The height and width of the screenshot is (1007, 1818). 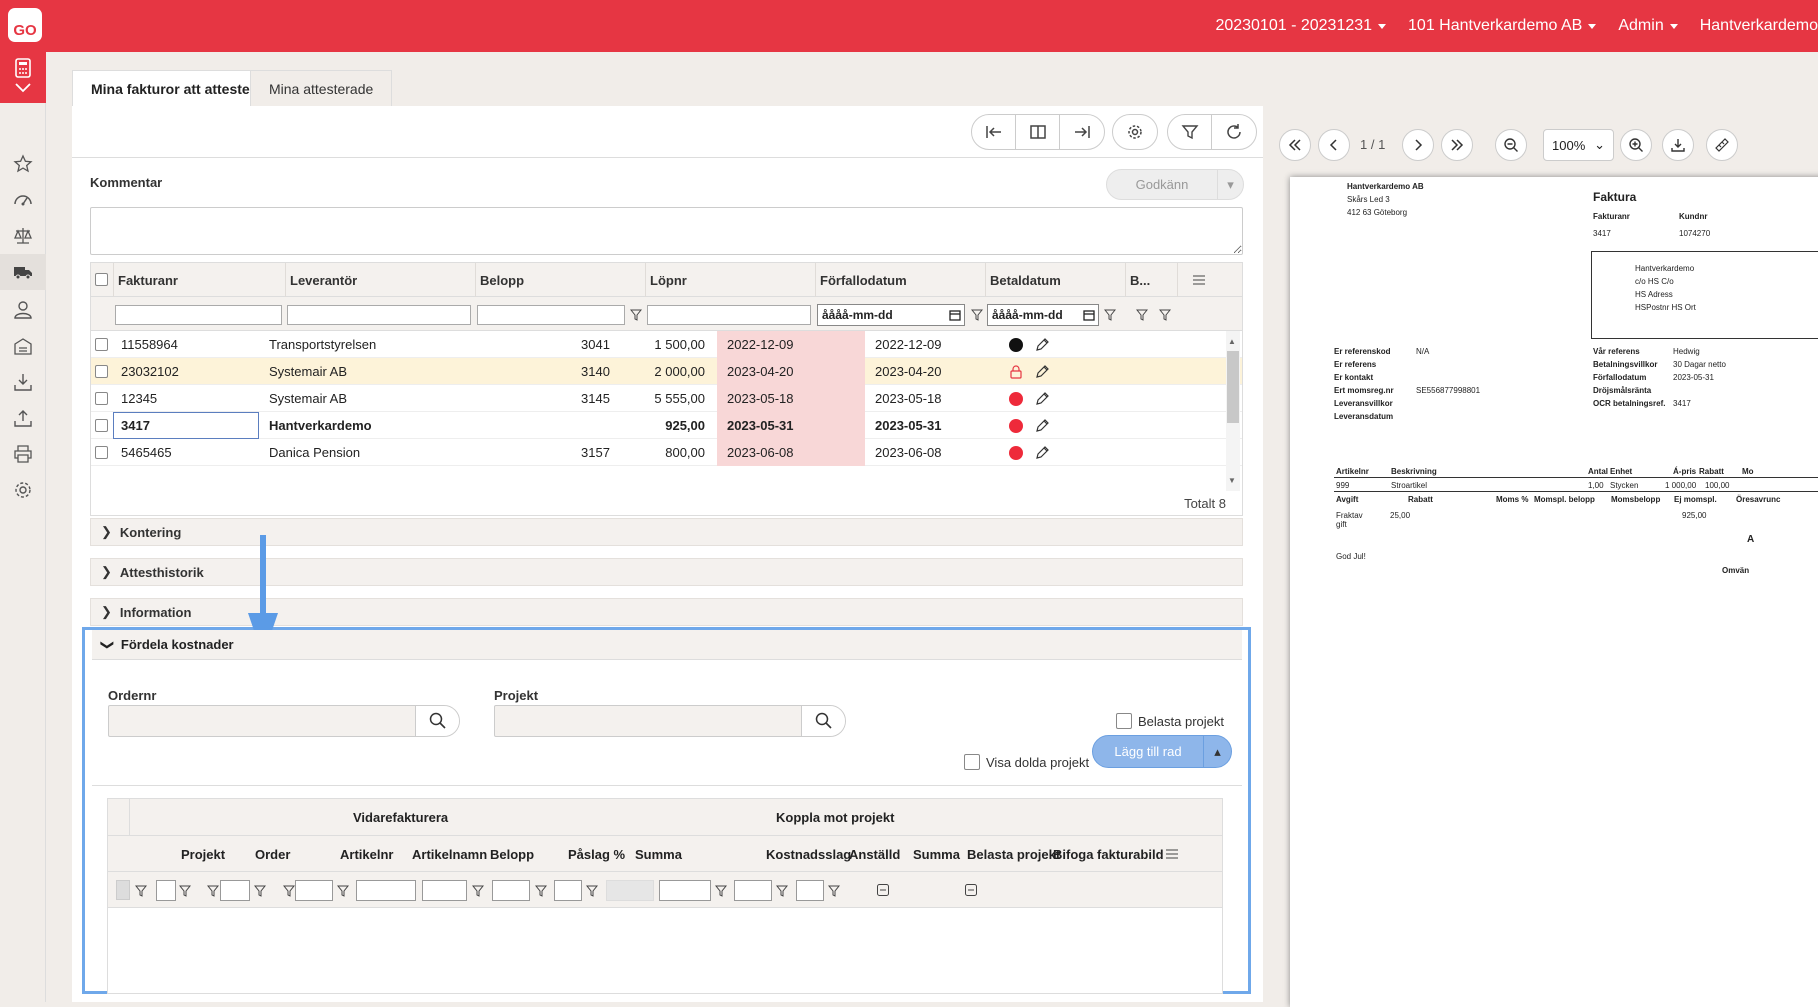 I want to click on filter-summa, so click(x=568, y=890).